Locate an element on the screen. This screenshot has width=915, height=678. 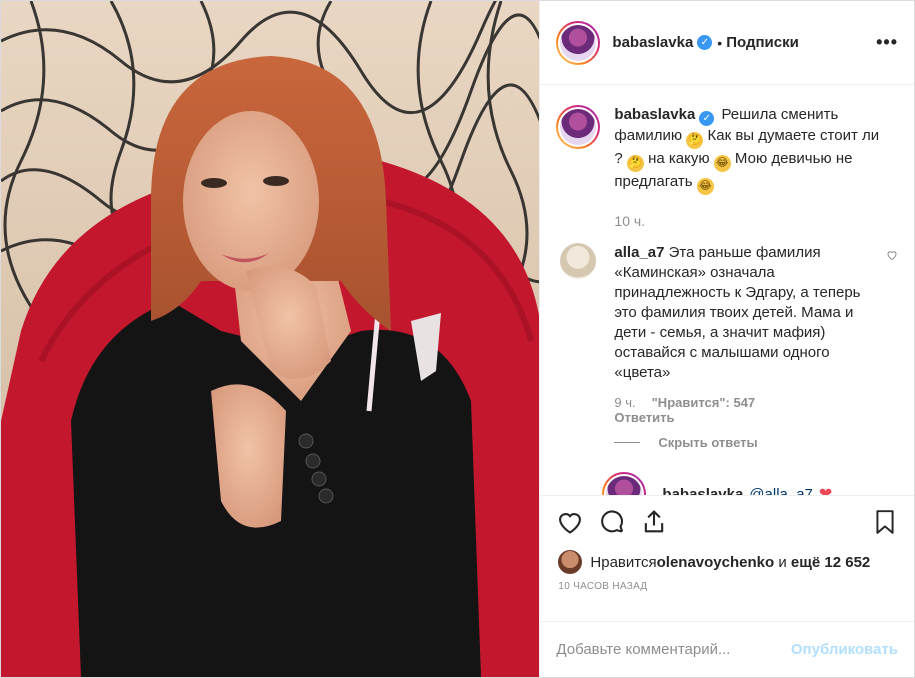
reply-button: Ответить is located at coordinates (756, 417).